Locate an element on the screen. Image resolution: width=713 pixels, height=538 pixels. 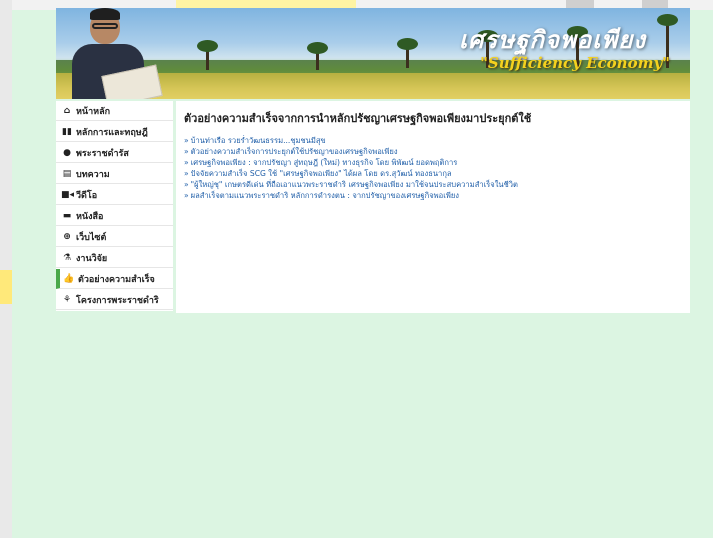
sidebar-item-royal-speeches: ● พระราชดำรัส is located at coordinates (114, 153).